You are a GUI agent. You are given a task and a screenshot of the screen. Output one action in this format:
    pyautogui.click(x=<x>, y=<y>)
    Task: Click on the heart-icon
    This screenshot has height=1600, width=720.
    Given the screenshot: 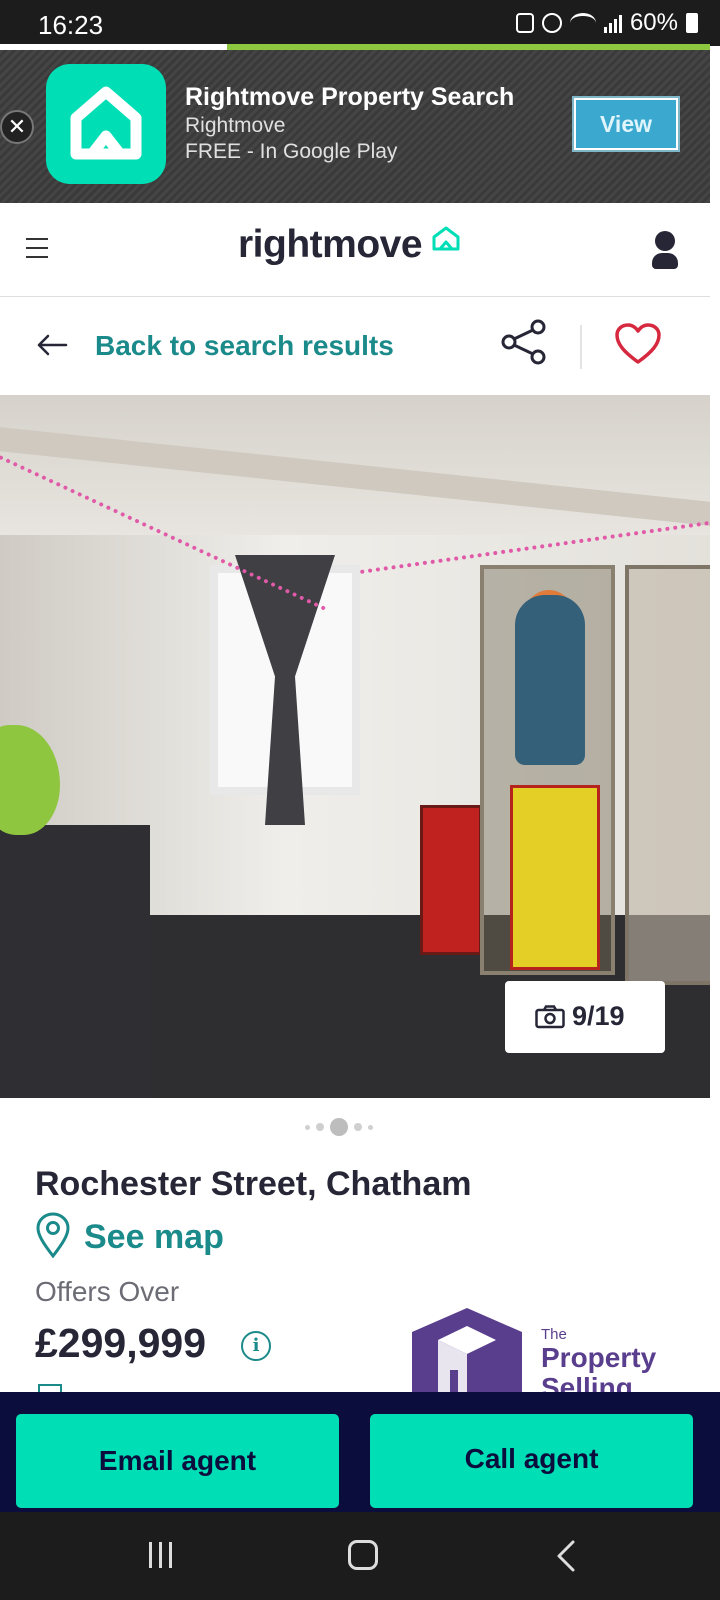 What is the action you would take?
    pyautogui.click(x=638, y=344)
    